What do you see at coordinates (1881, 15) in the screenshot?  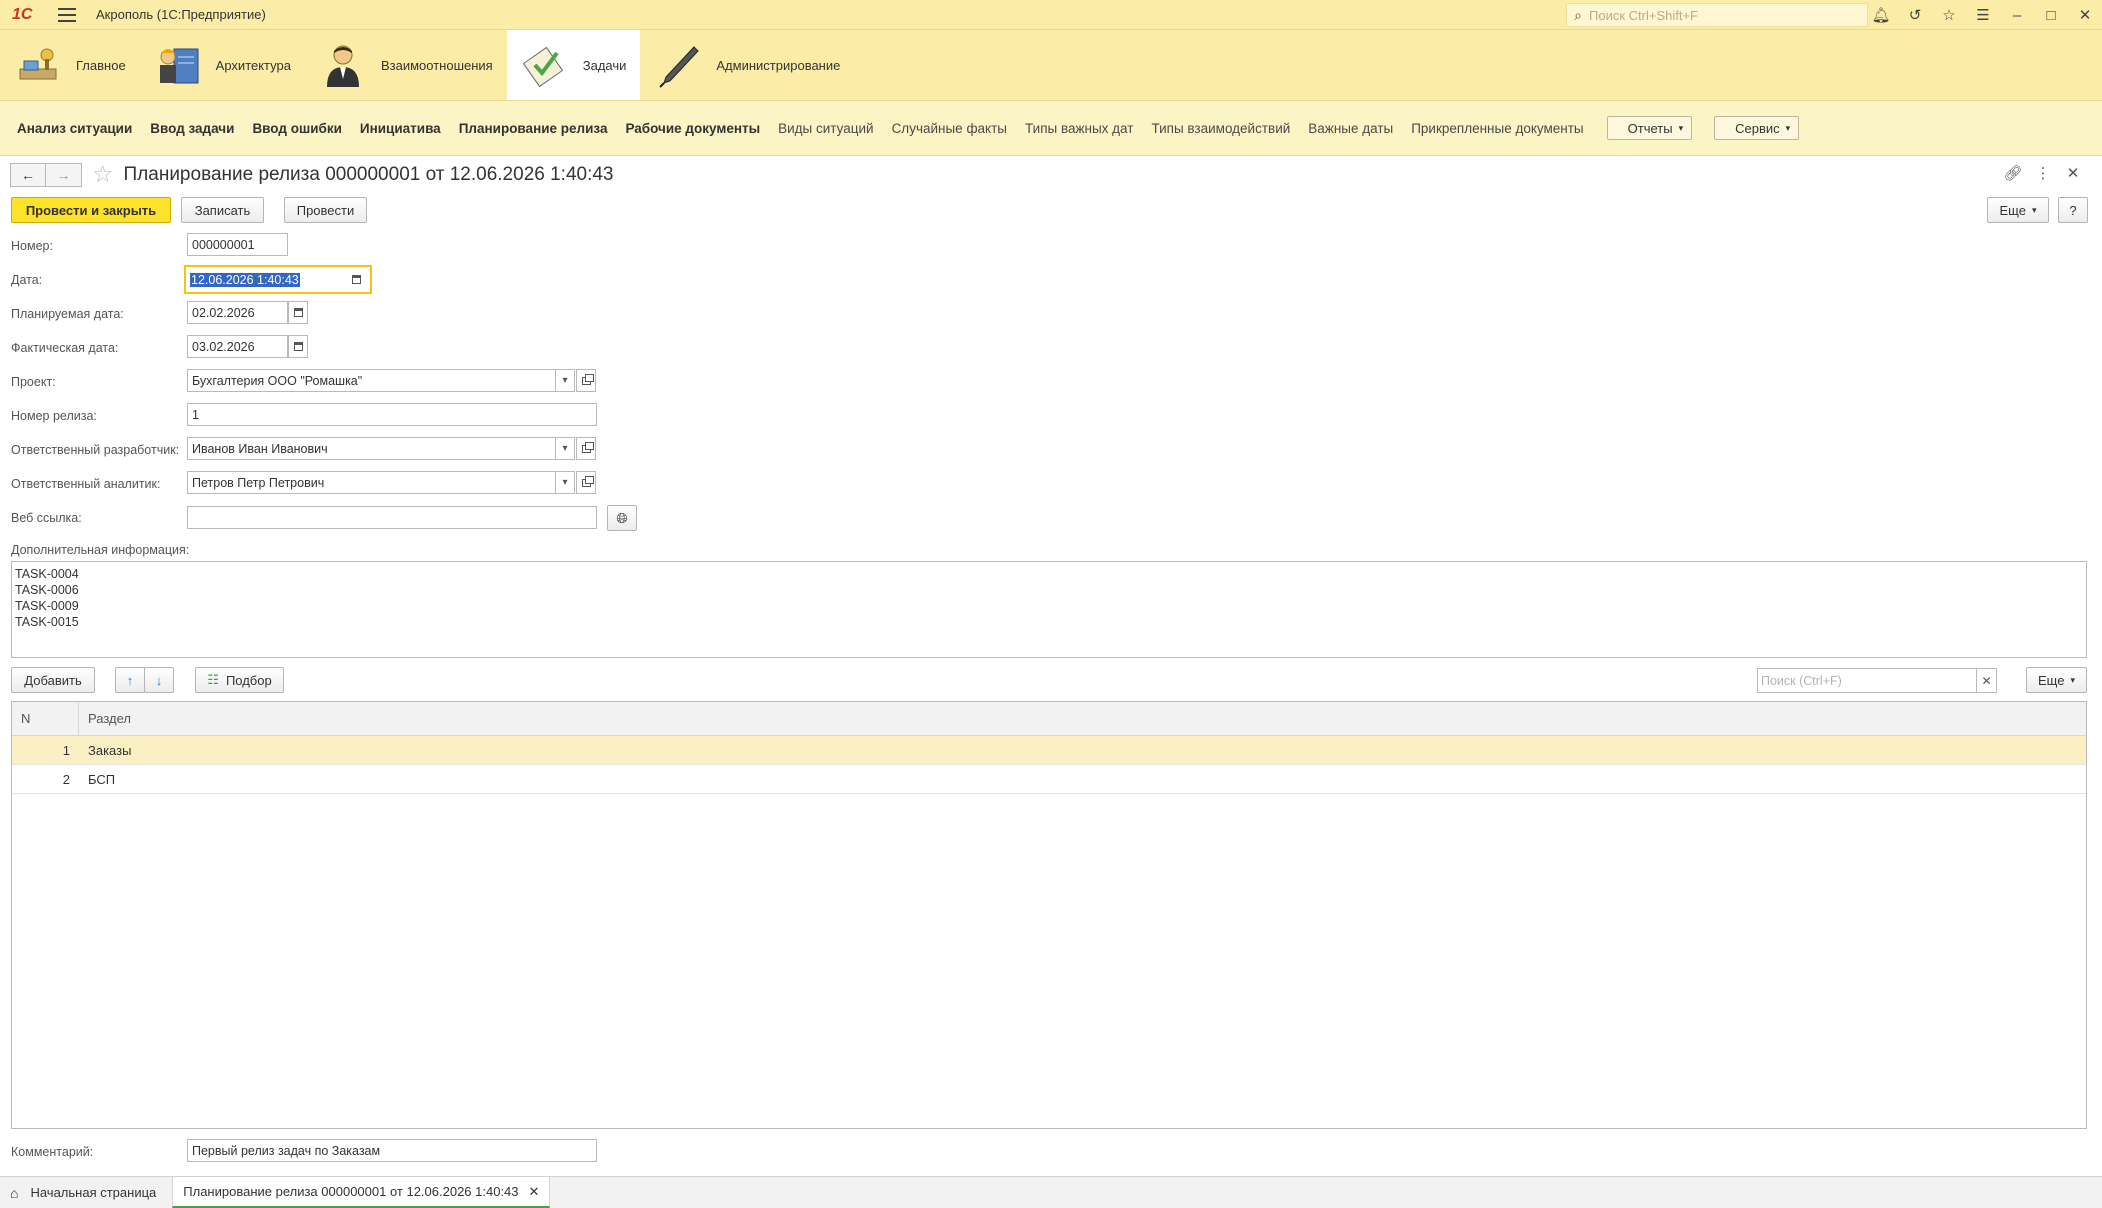 I see `bell-icon: 🔔︎` at bounding box center [1881, 15].